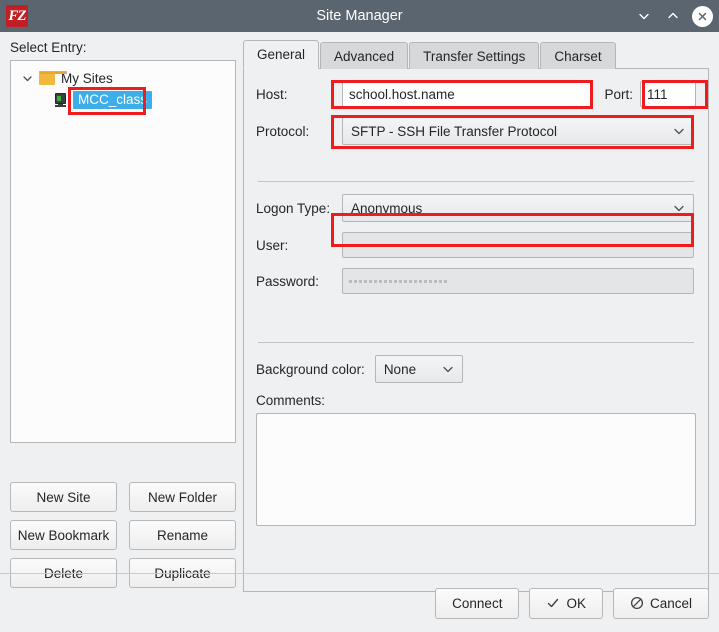 This screenshot has height=632, width=719. I want to click on password-mask, so click(518, 281).